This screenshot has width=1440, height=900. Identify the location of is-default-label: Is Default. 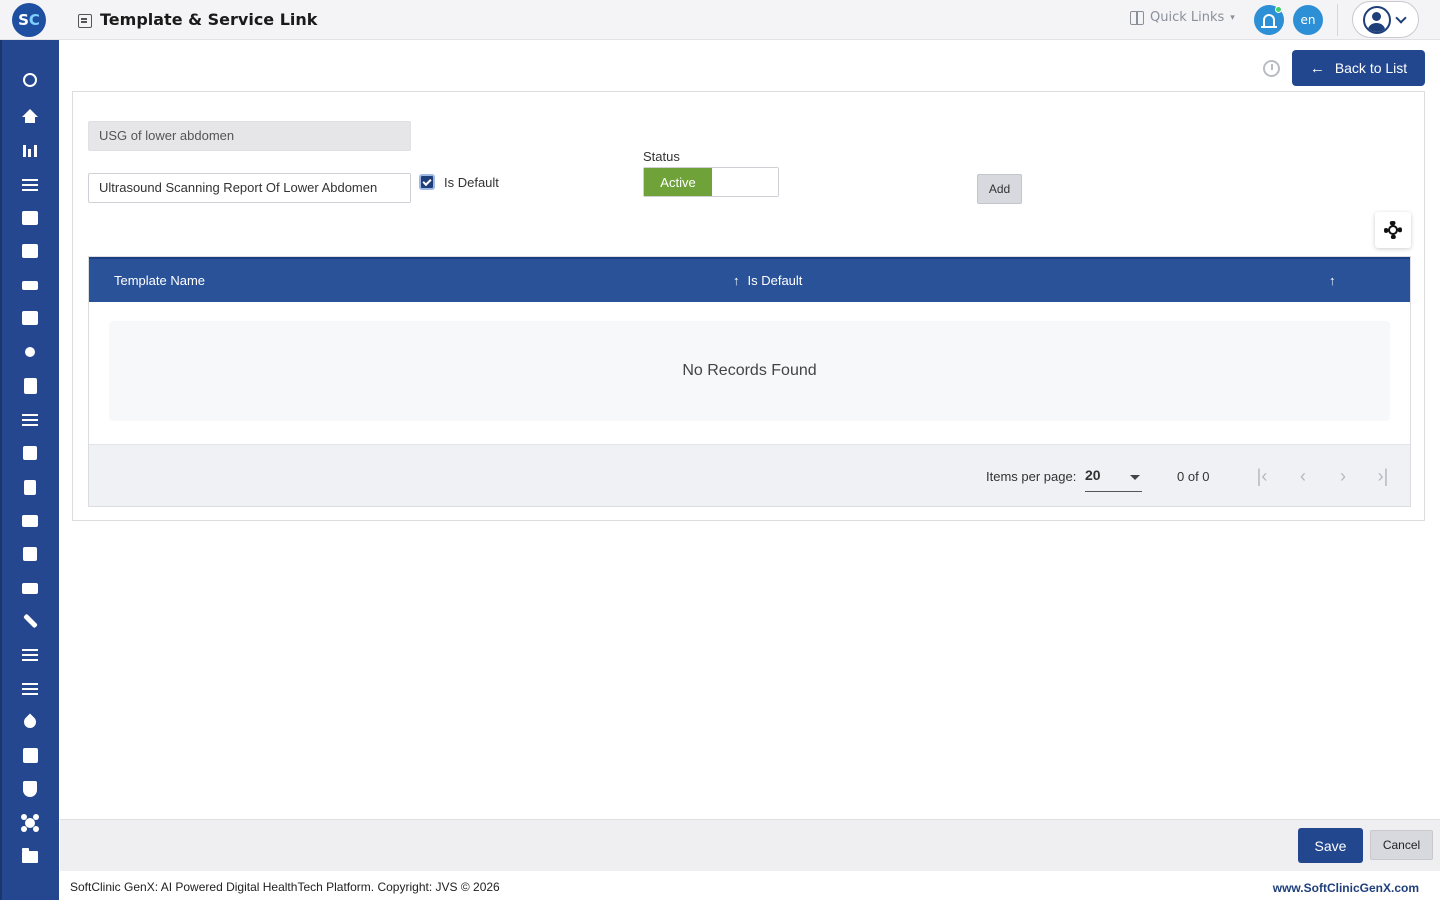
(471, 182).